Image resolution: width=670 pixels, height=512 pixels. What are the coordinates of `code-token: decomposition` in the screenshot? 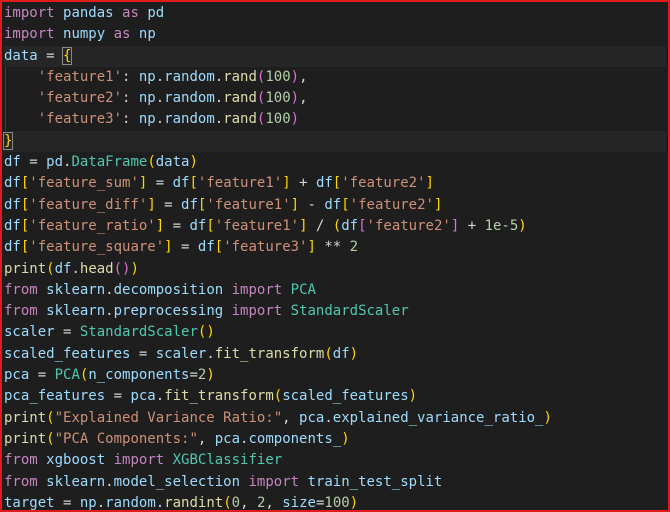 It's located at (168, 289).